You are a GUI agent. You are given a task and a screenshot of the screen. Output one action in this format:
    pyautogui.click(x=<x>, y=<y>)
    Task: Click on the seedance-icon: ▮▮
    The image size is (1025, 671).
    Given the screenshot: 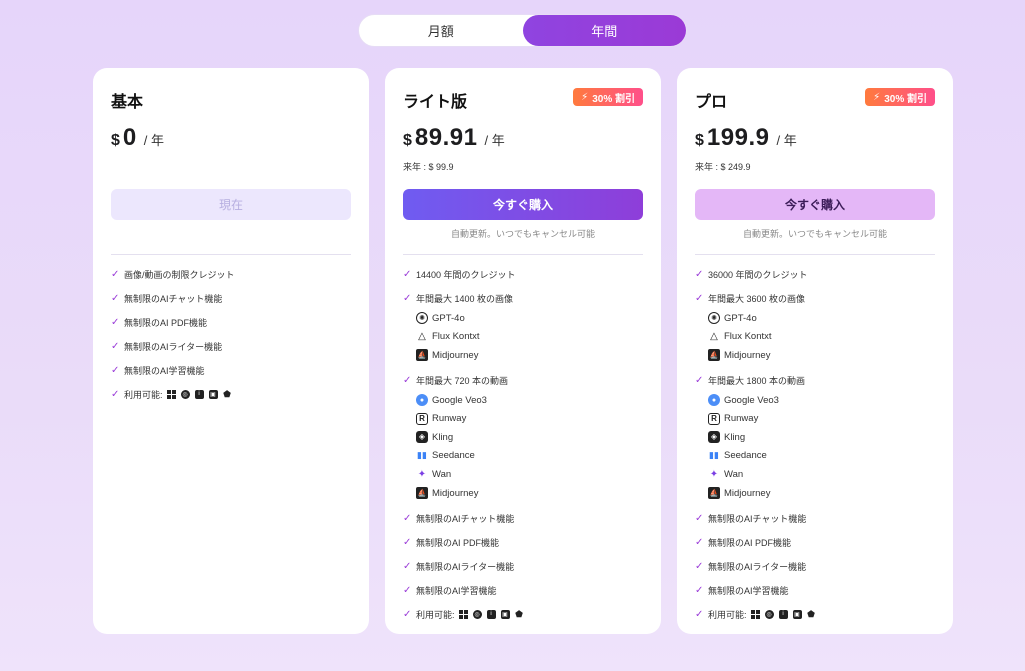 What is the action you would take?
    pyautogui.click(x=422, y=455)
    